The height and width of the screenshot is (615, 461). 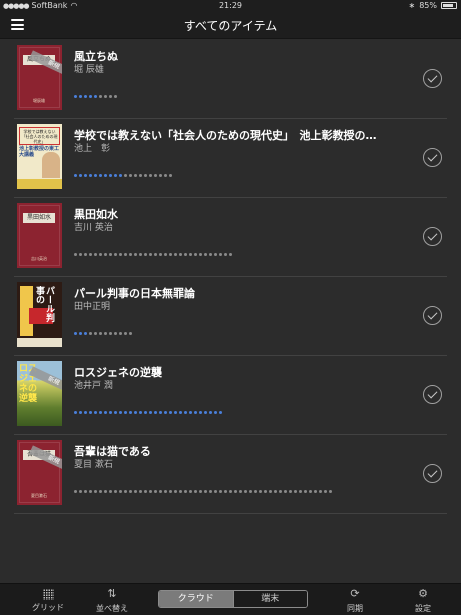 I want to click on list-item: パール判事の パール判事の日本無罪論 田中正明, so click(x=230, y=316).